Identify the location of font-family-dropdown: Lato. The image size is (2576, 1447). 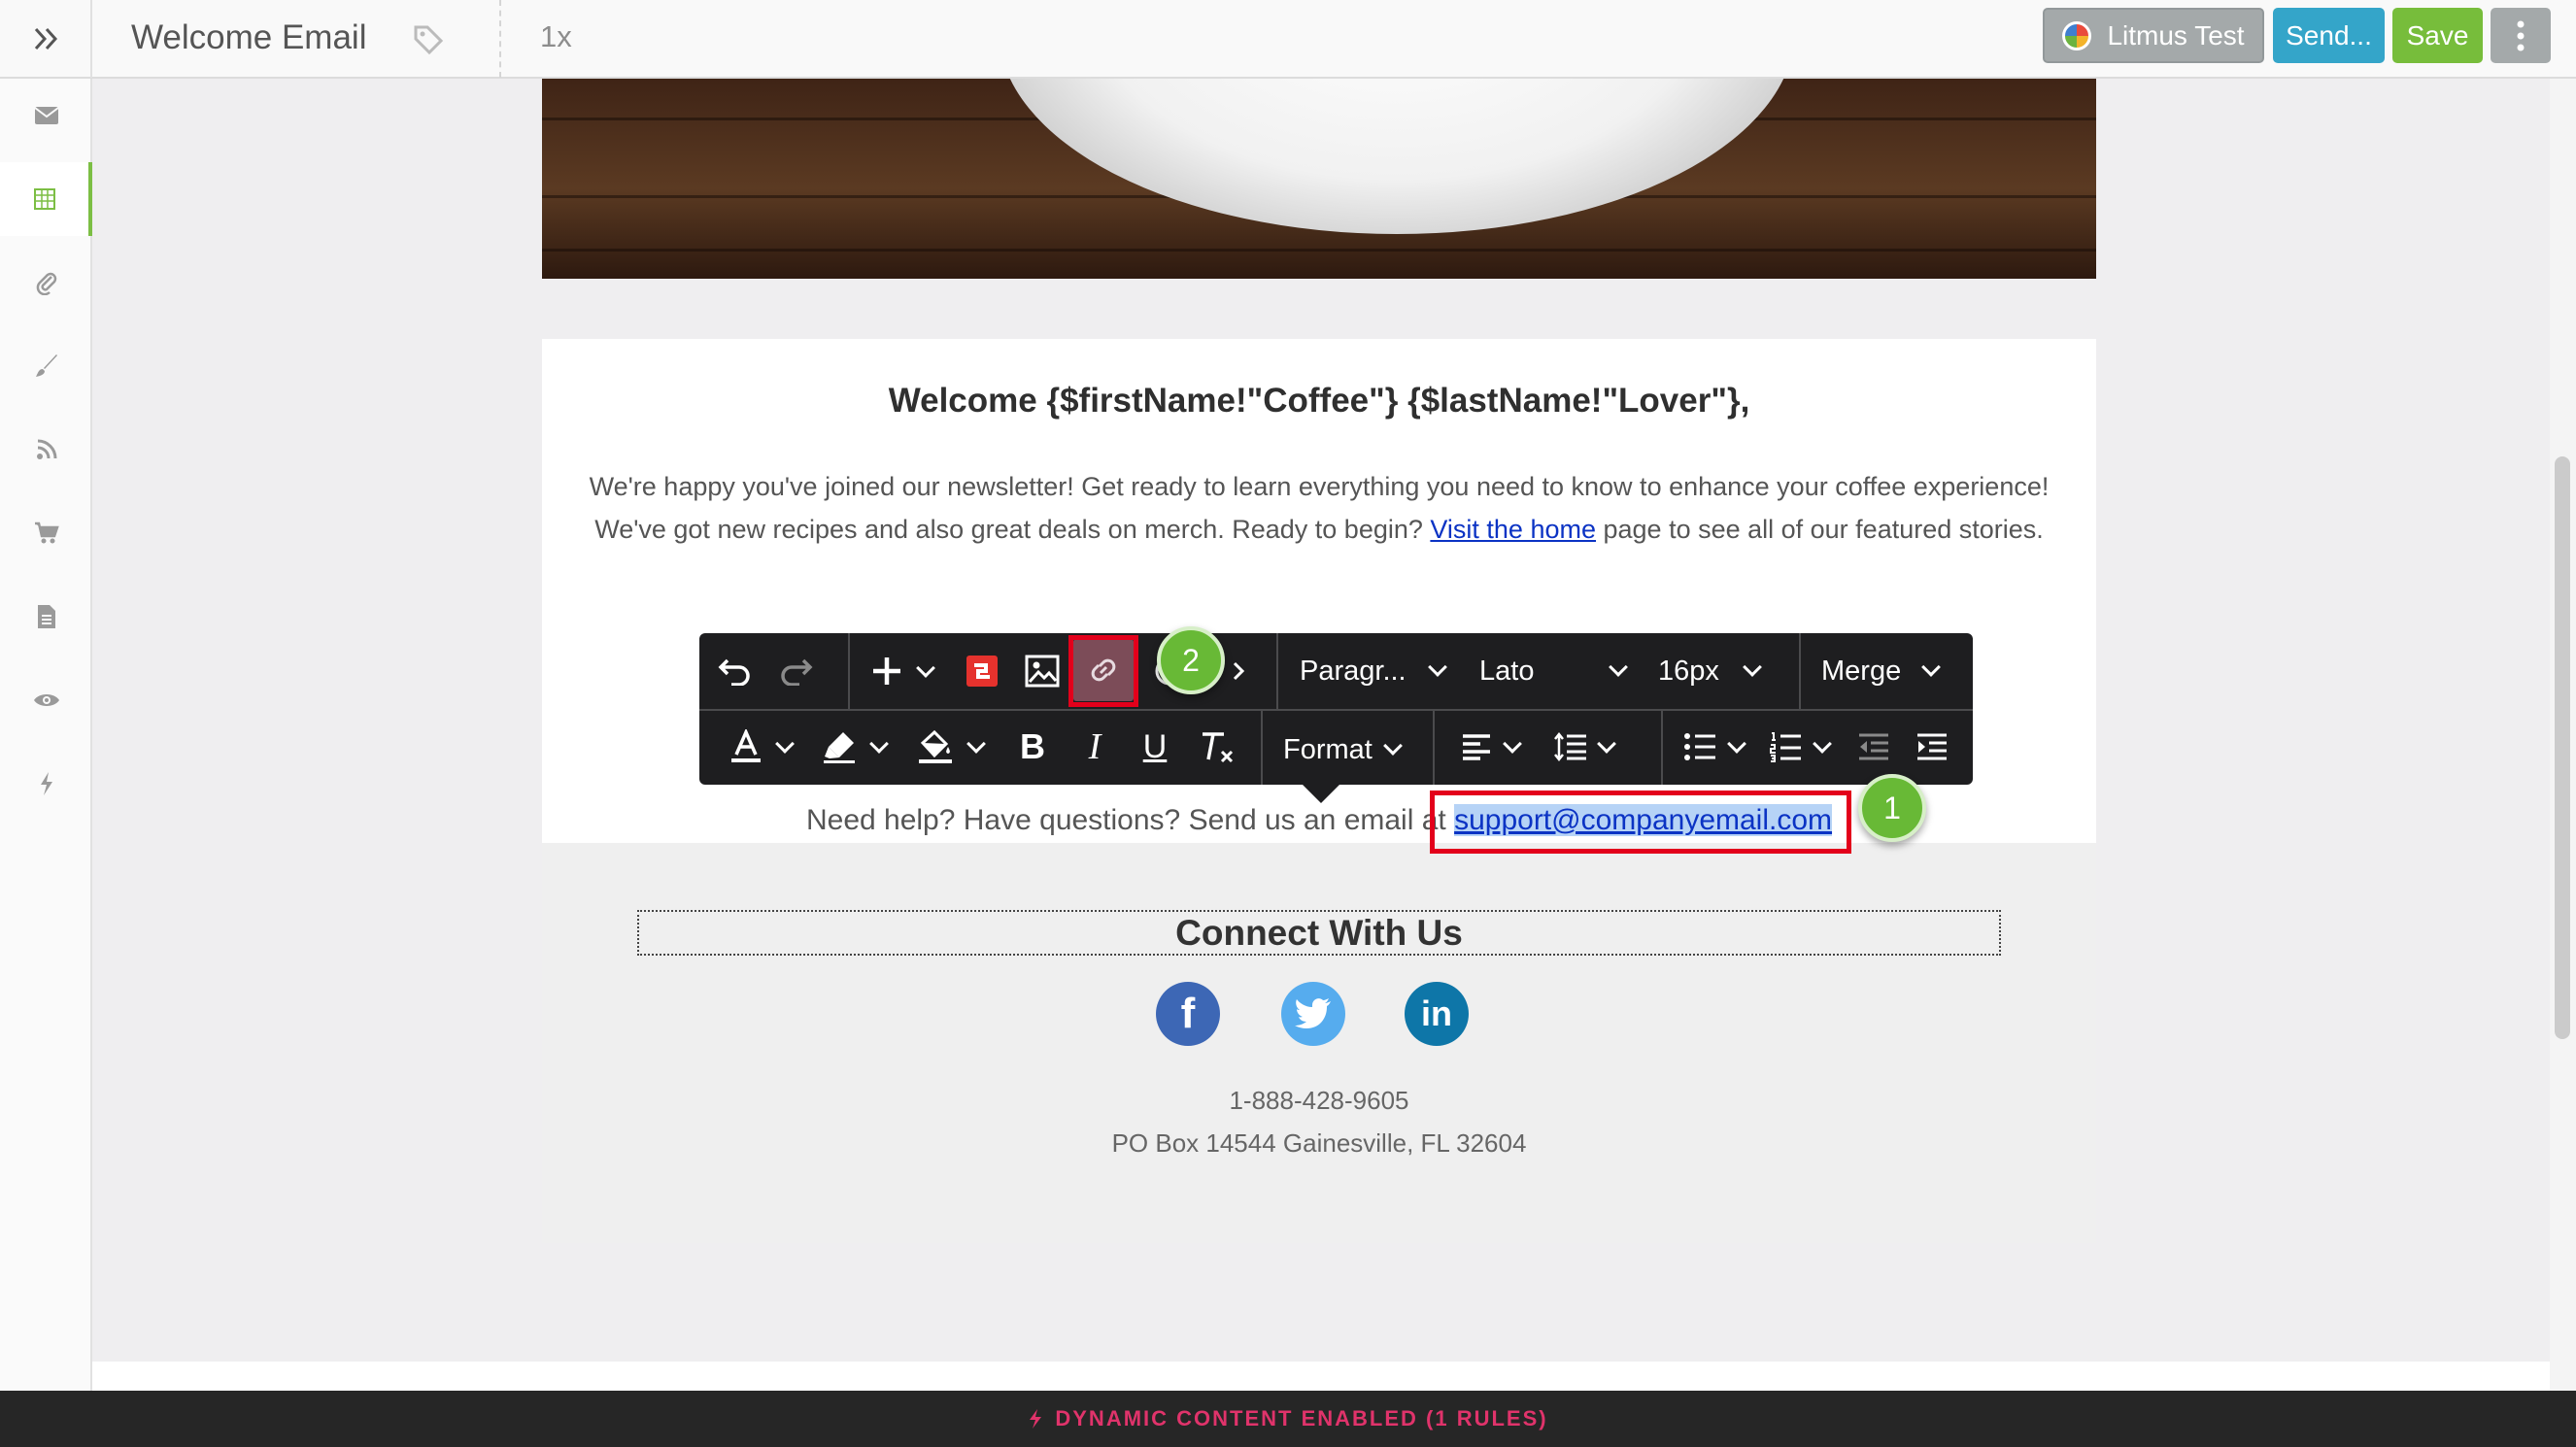
(1506, 671).